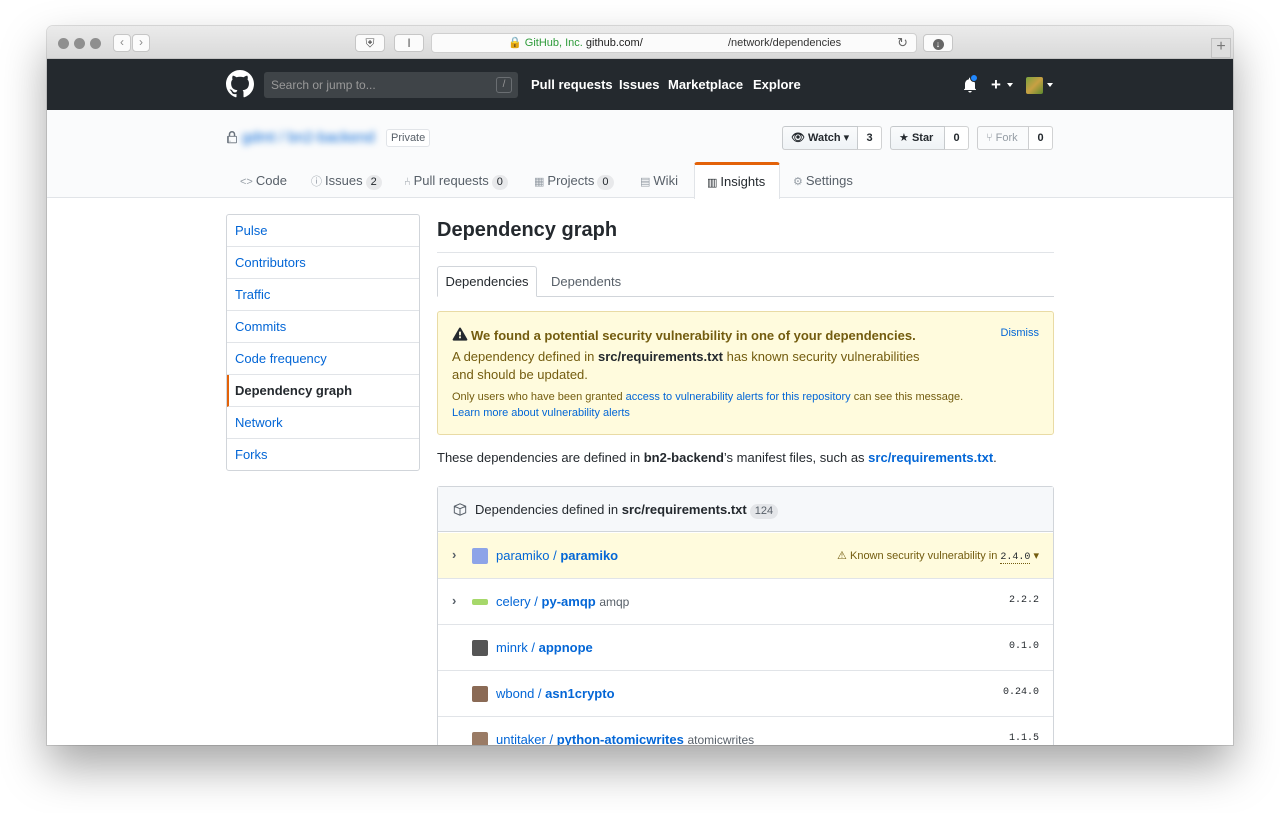 The image size is (1280, 813). Describe the element at coordinates (737, 180) in the screenshot. I see `tab-insights: ▥ Insights` at that location.